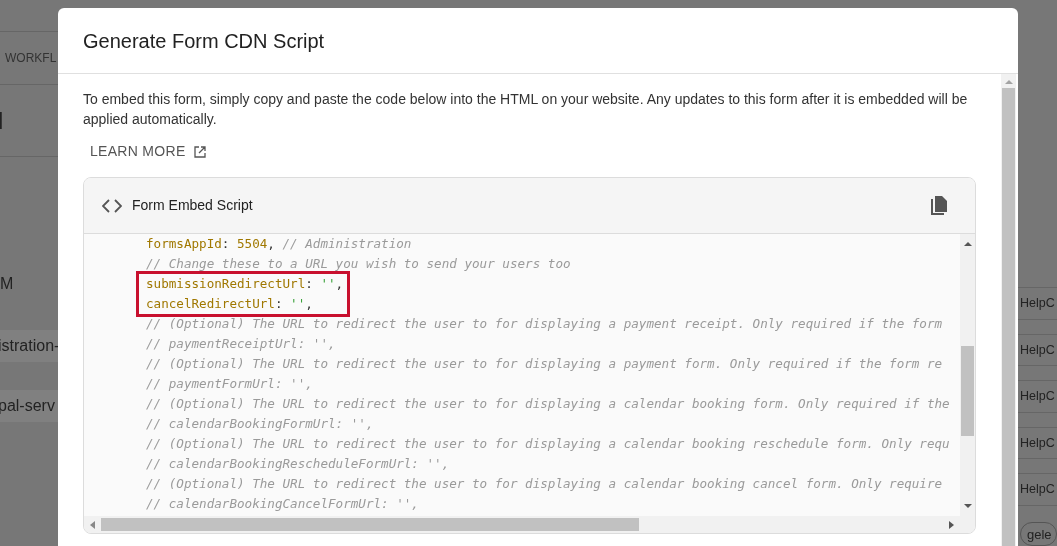 The height and width of the screenshot is (546, 1057). I want to click on copy-icon, so click(939, 205).